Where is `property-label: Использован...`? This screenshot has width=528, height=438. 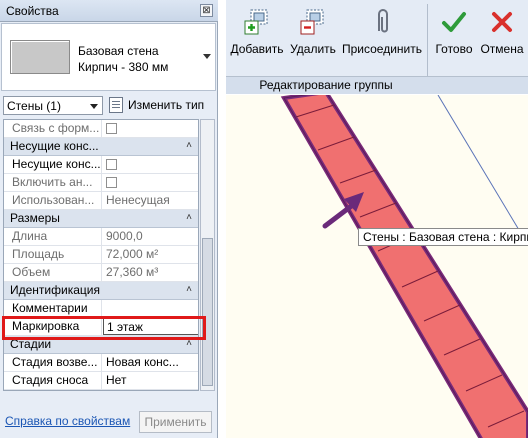
property-label: Использован... is located at coordinates (54, 200).